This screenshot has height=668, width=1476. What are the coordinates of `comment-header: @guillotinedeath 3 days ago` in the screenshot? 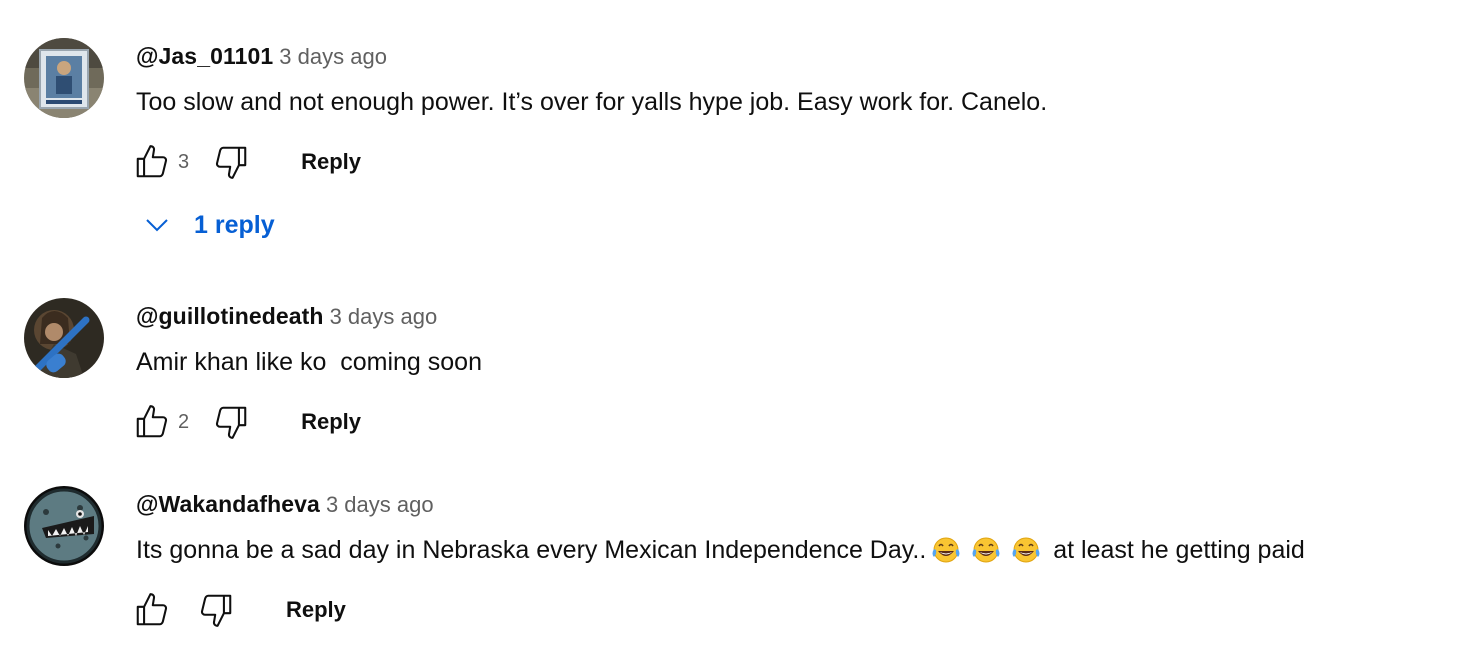 It's located at (286, 318).